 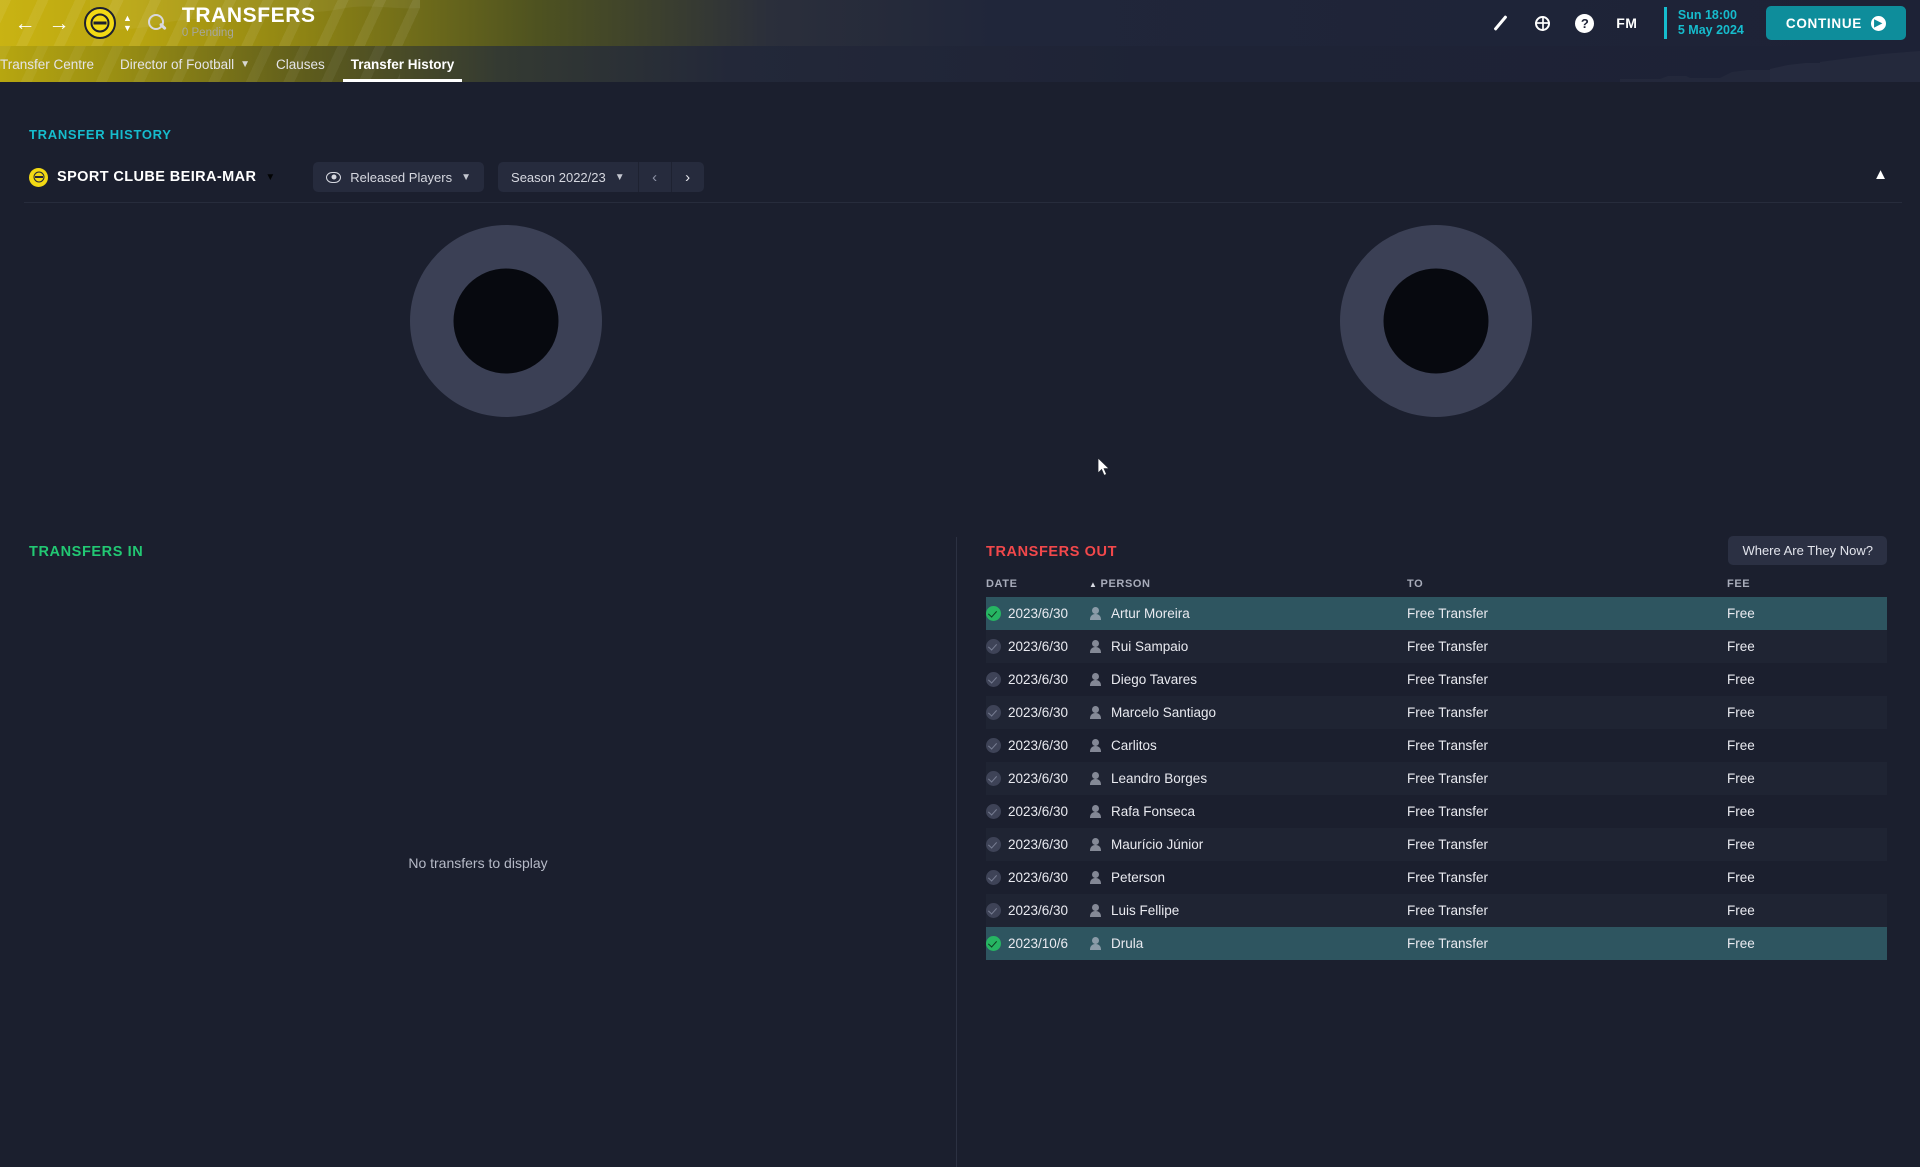 I want to click on back-icon: ←, so click(x=25, y=23).